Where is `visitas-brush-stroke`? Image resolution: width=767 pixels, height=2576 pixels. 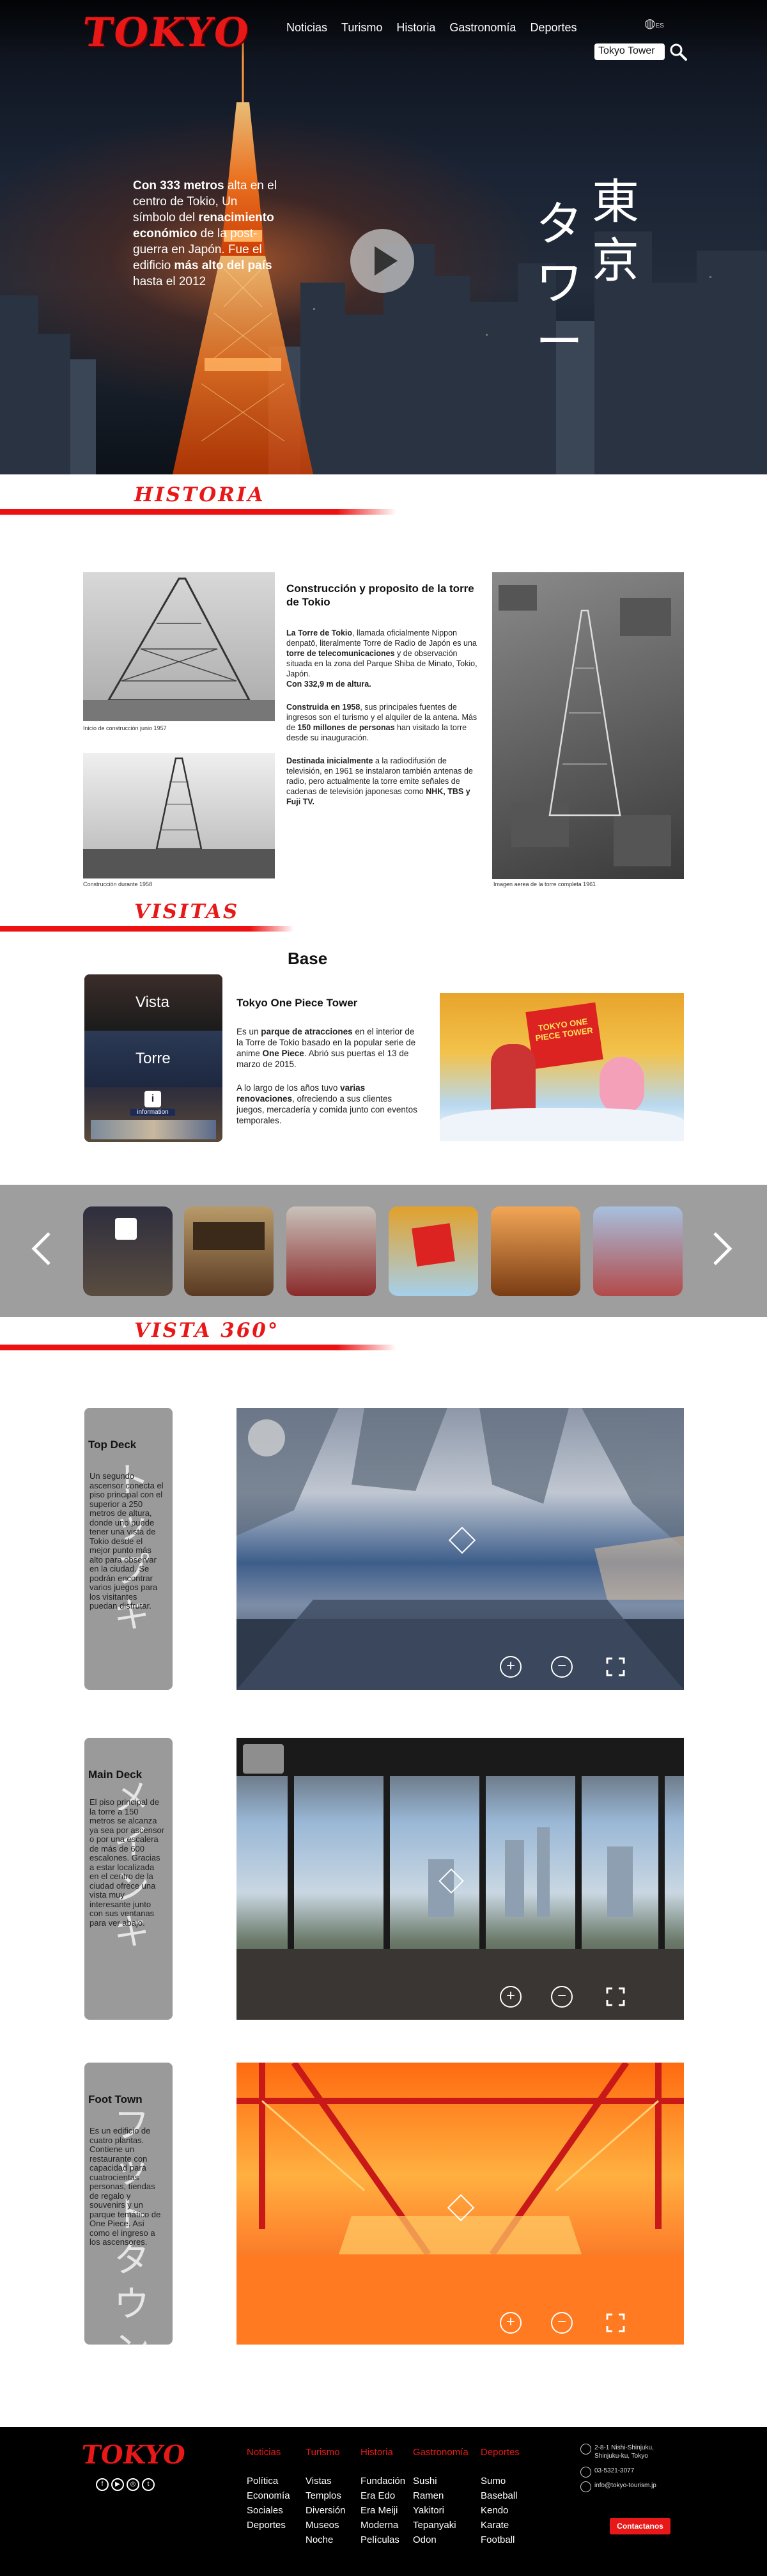 visitas-brush-stroke is located at coordinates (147, 929).